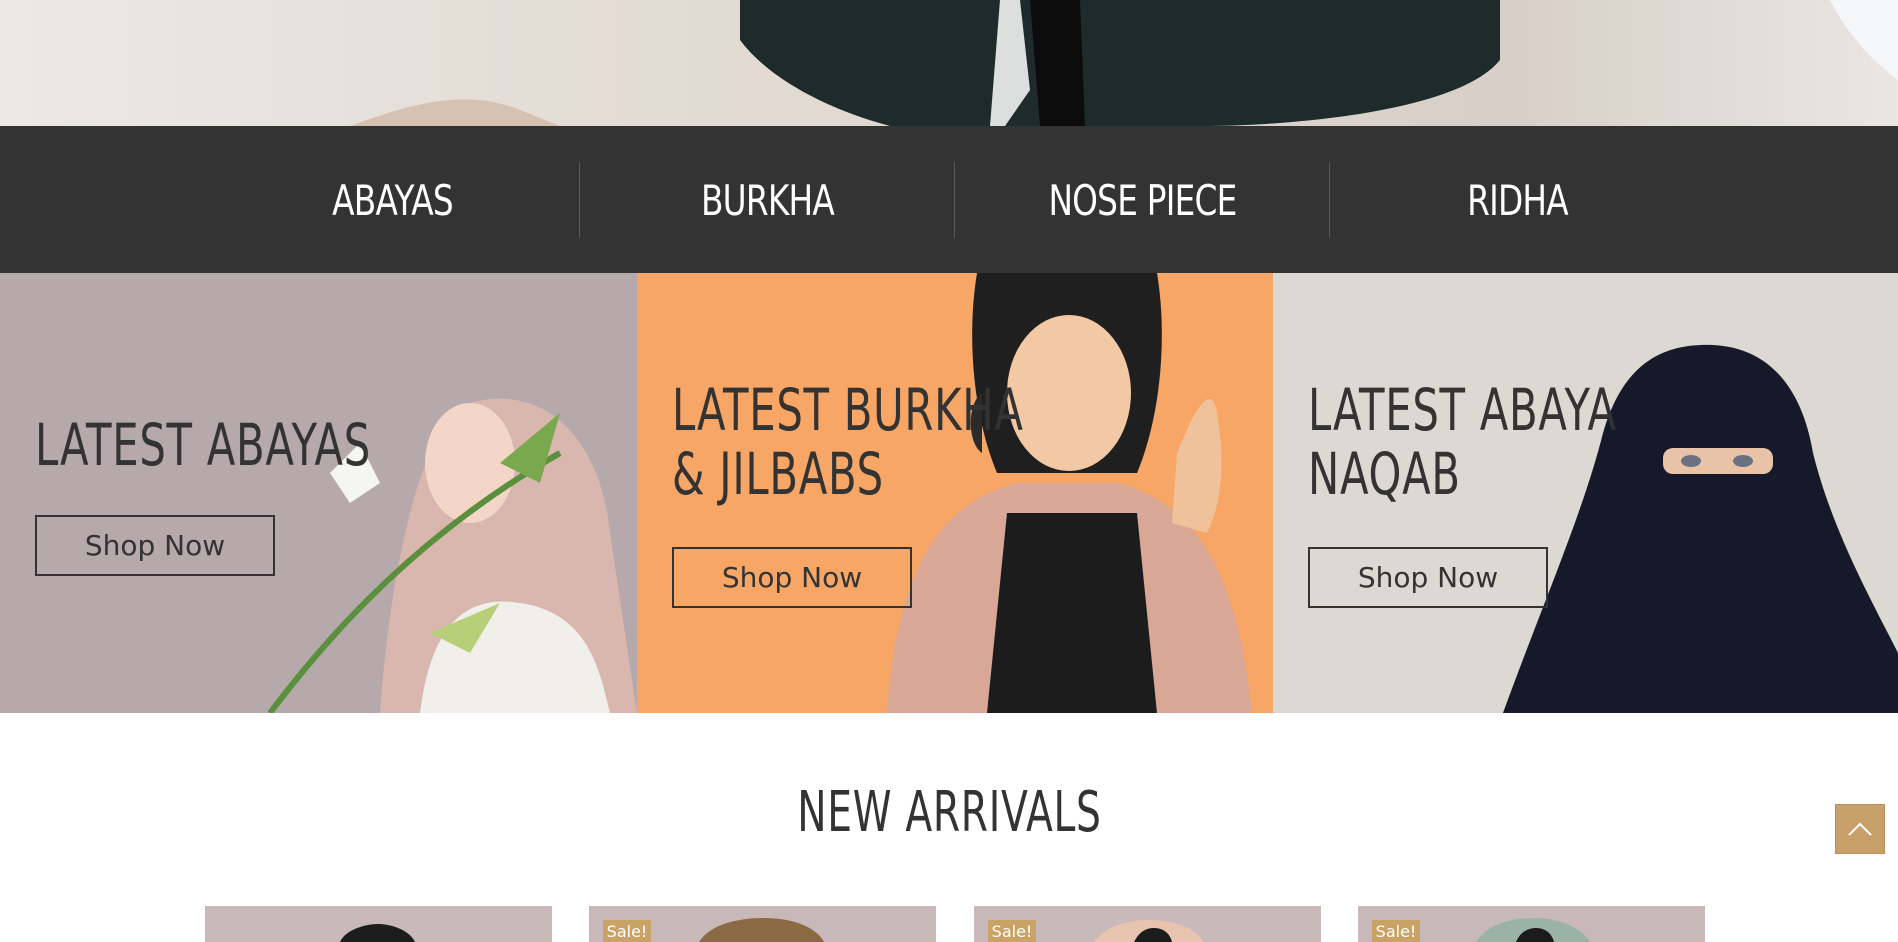  Describe the element at coordinates (1462, 410) in the screenshot. I see `banner-title-line1: LATEST ABAYA` at that location.